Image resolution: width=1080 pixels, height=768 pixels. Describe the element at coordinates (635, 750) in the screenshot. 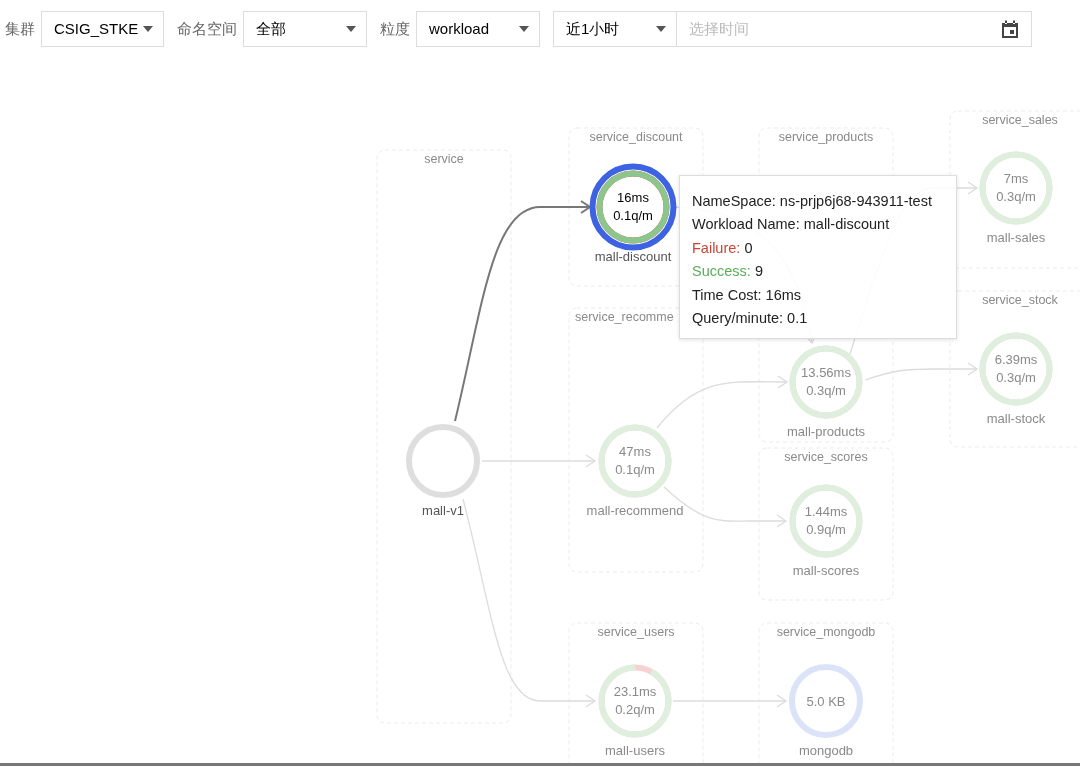

I see `node-label: mall-users` at that location.